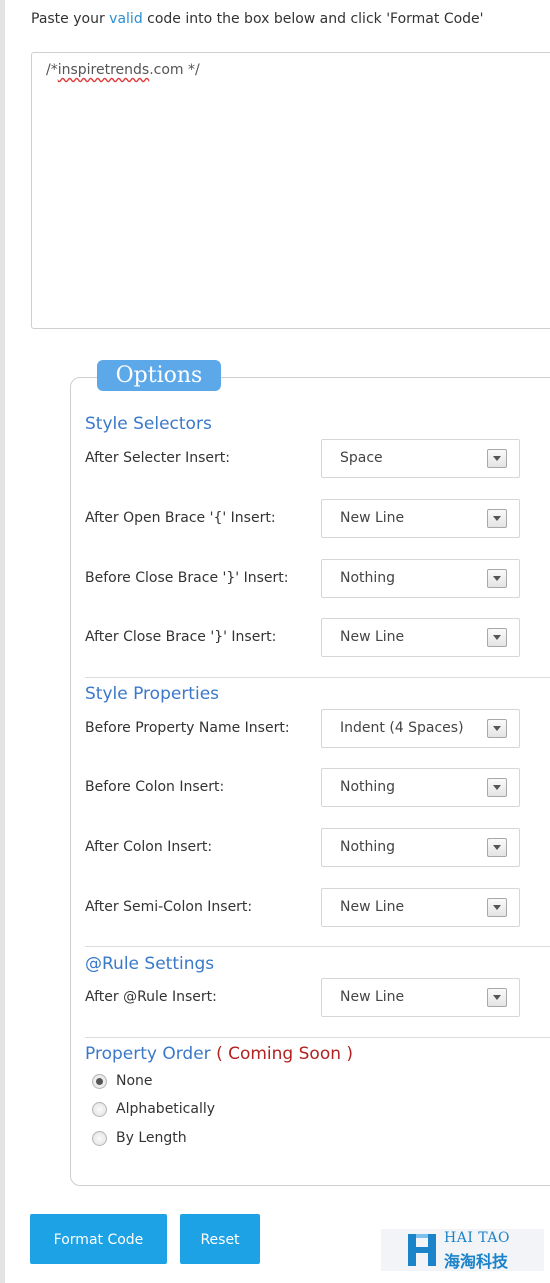  What do you see at coordinates (420, 518) in the screenshot?
I see `select-after-open-brace: New Line` at bounding box center [420, 518].